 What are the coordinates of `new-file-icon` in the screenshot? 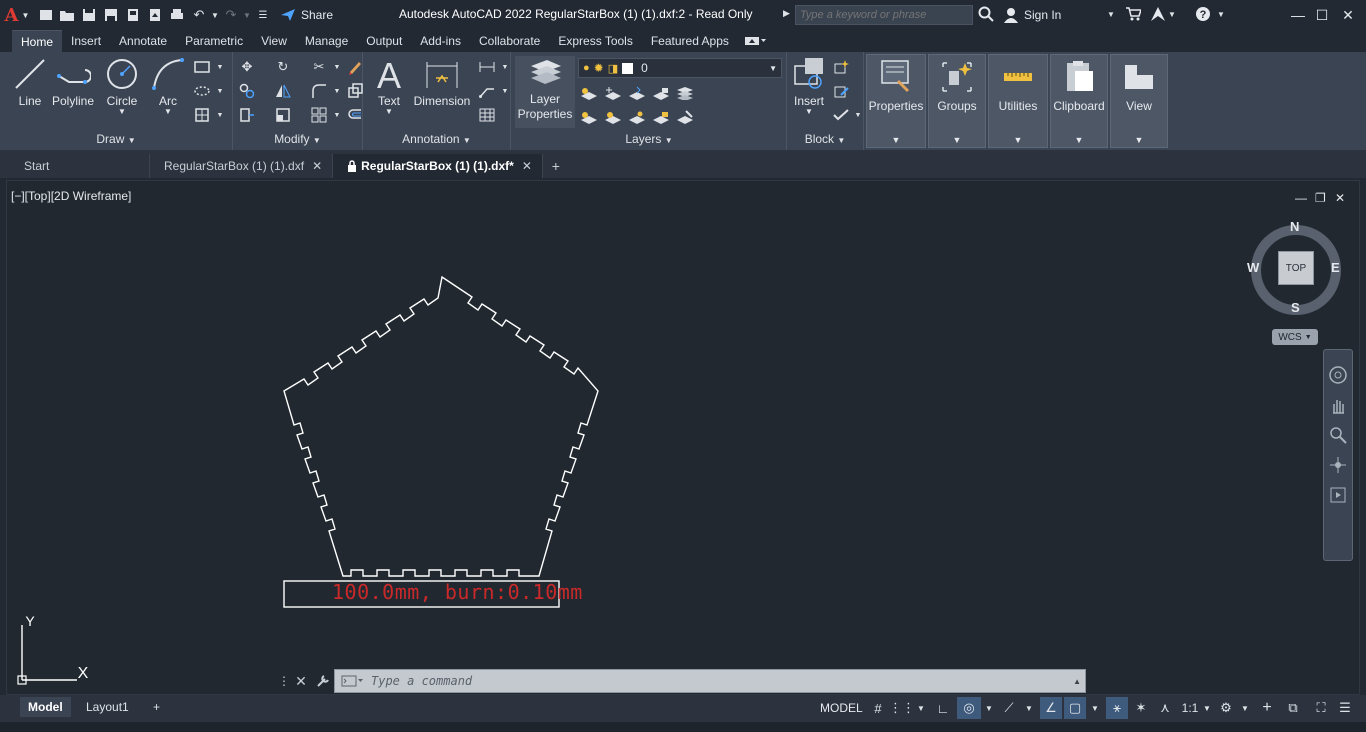 It's located at (45, 15).